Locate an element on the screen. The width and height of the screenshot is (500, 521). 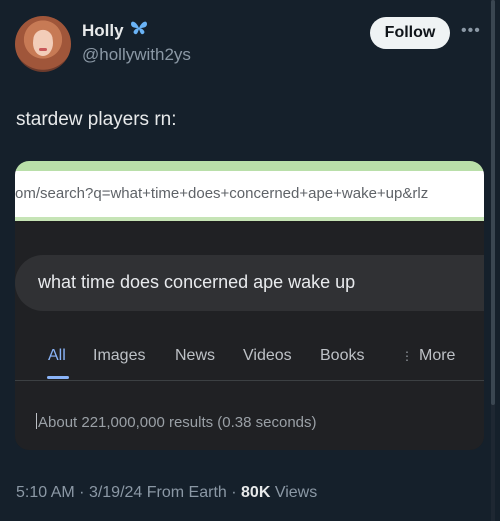
post-time: 5:10 AM is located at coordinates (45, 492).